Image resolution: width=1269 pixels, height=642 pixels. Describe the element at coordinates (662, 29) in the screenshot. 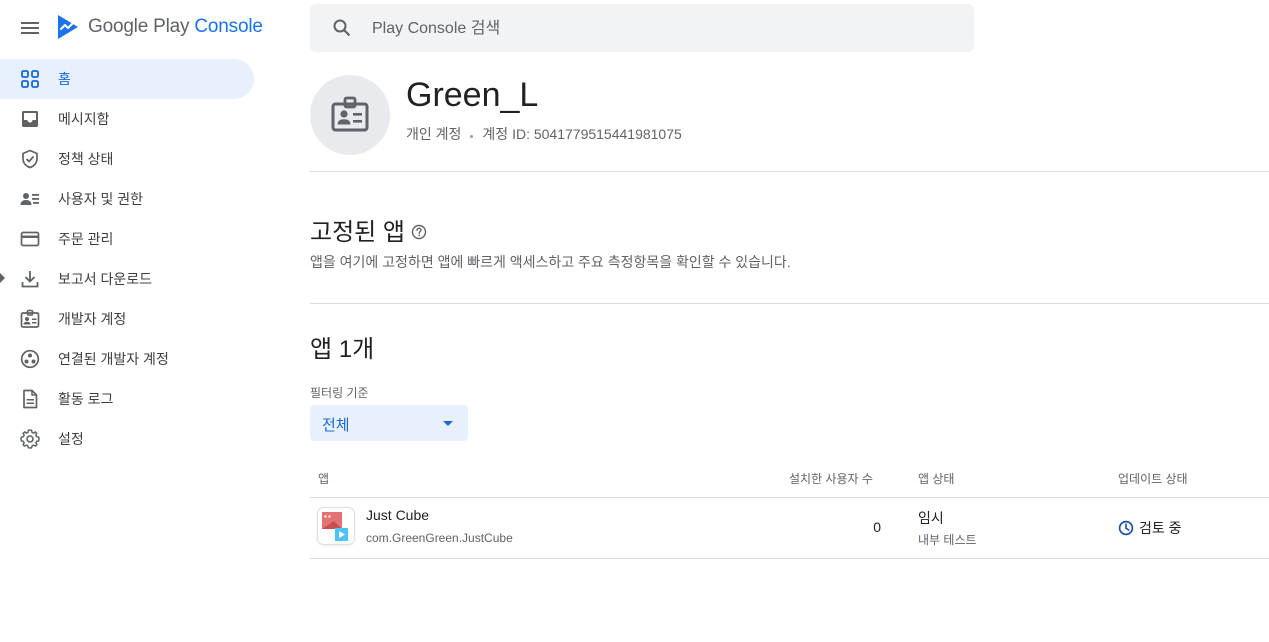

I see `search-input` at that location.